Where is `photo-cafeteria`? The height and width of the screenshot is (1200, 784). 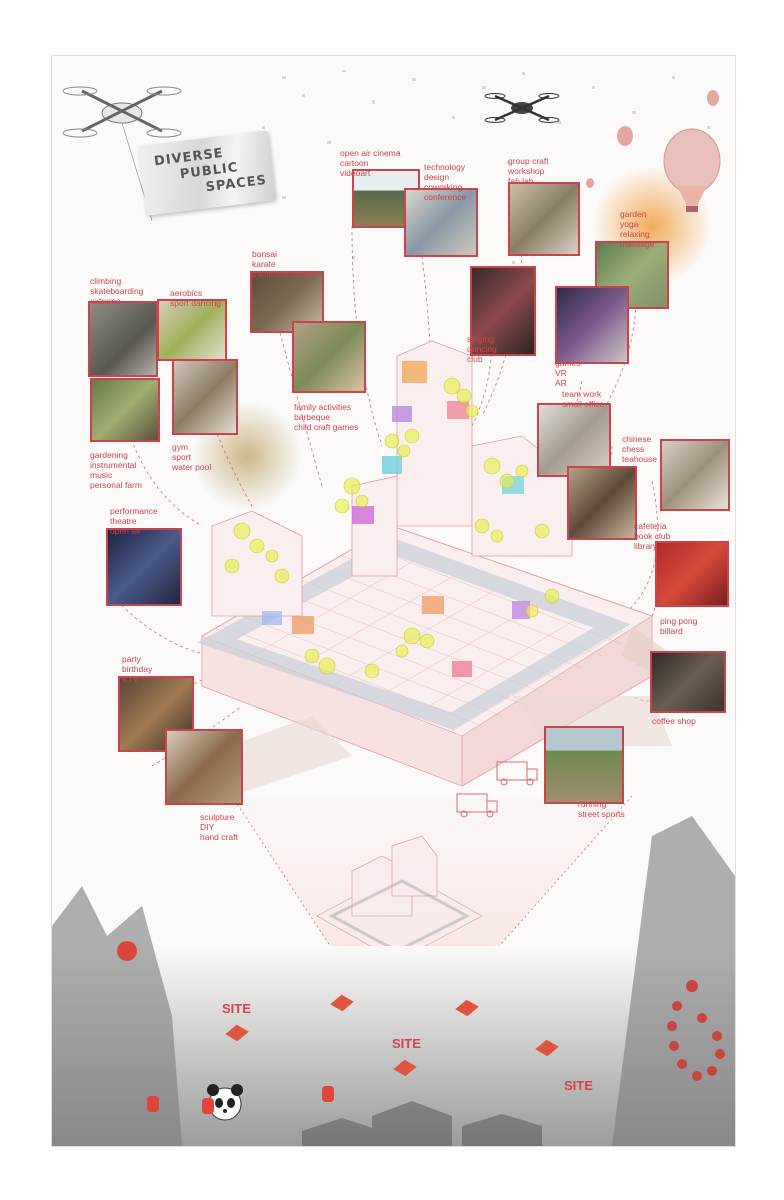
photo-cafeteria is located at coordinates (695, 475).